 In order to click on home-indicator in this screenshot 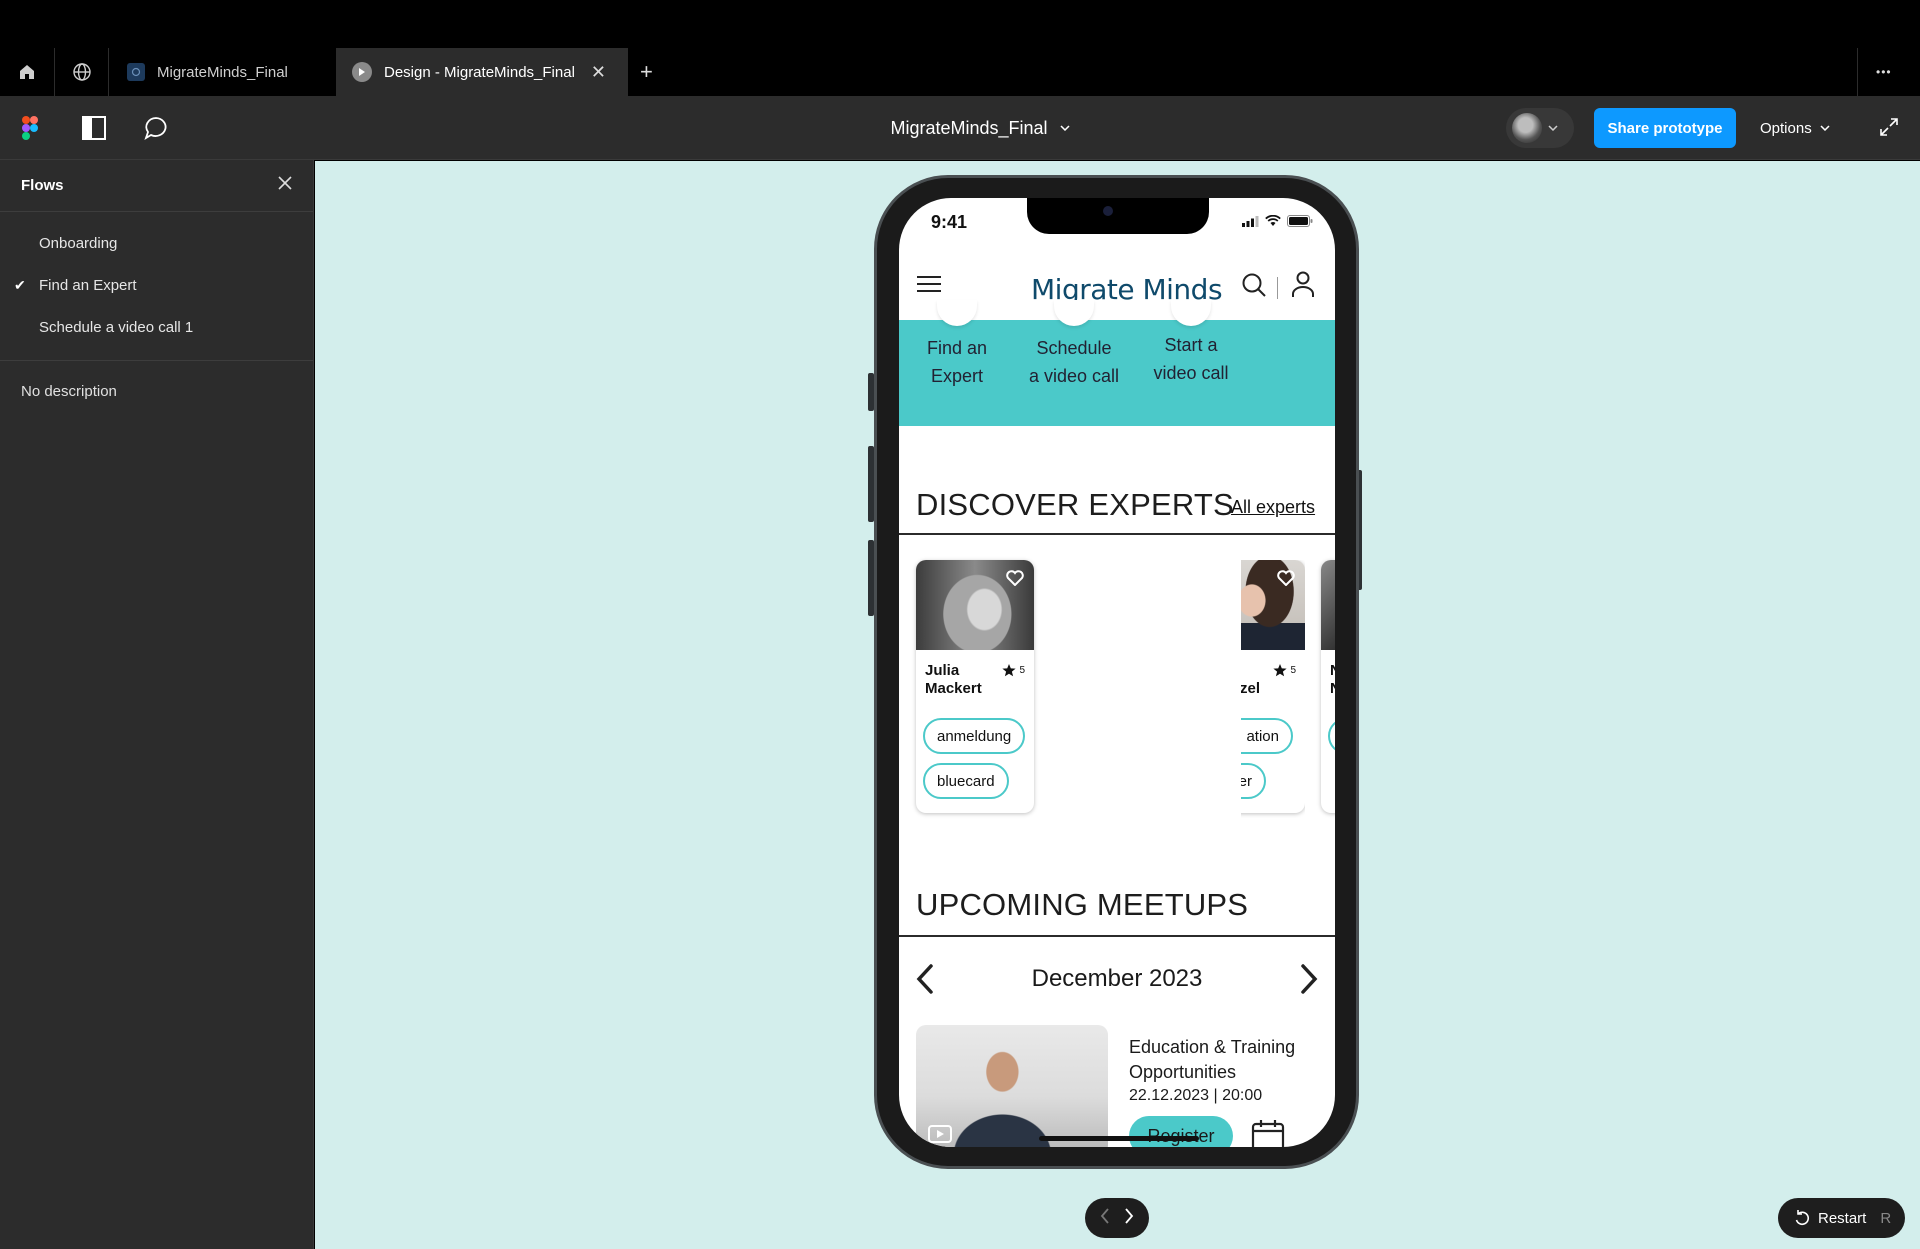, I will do `click(1119, 1138)`.